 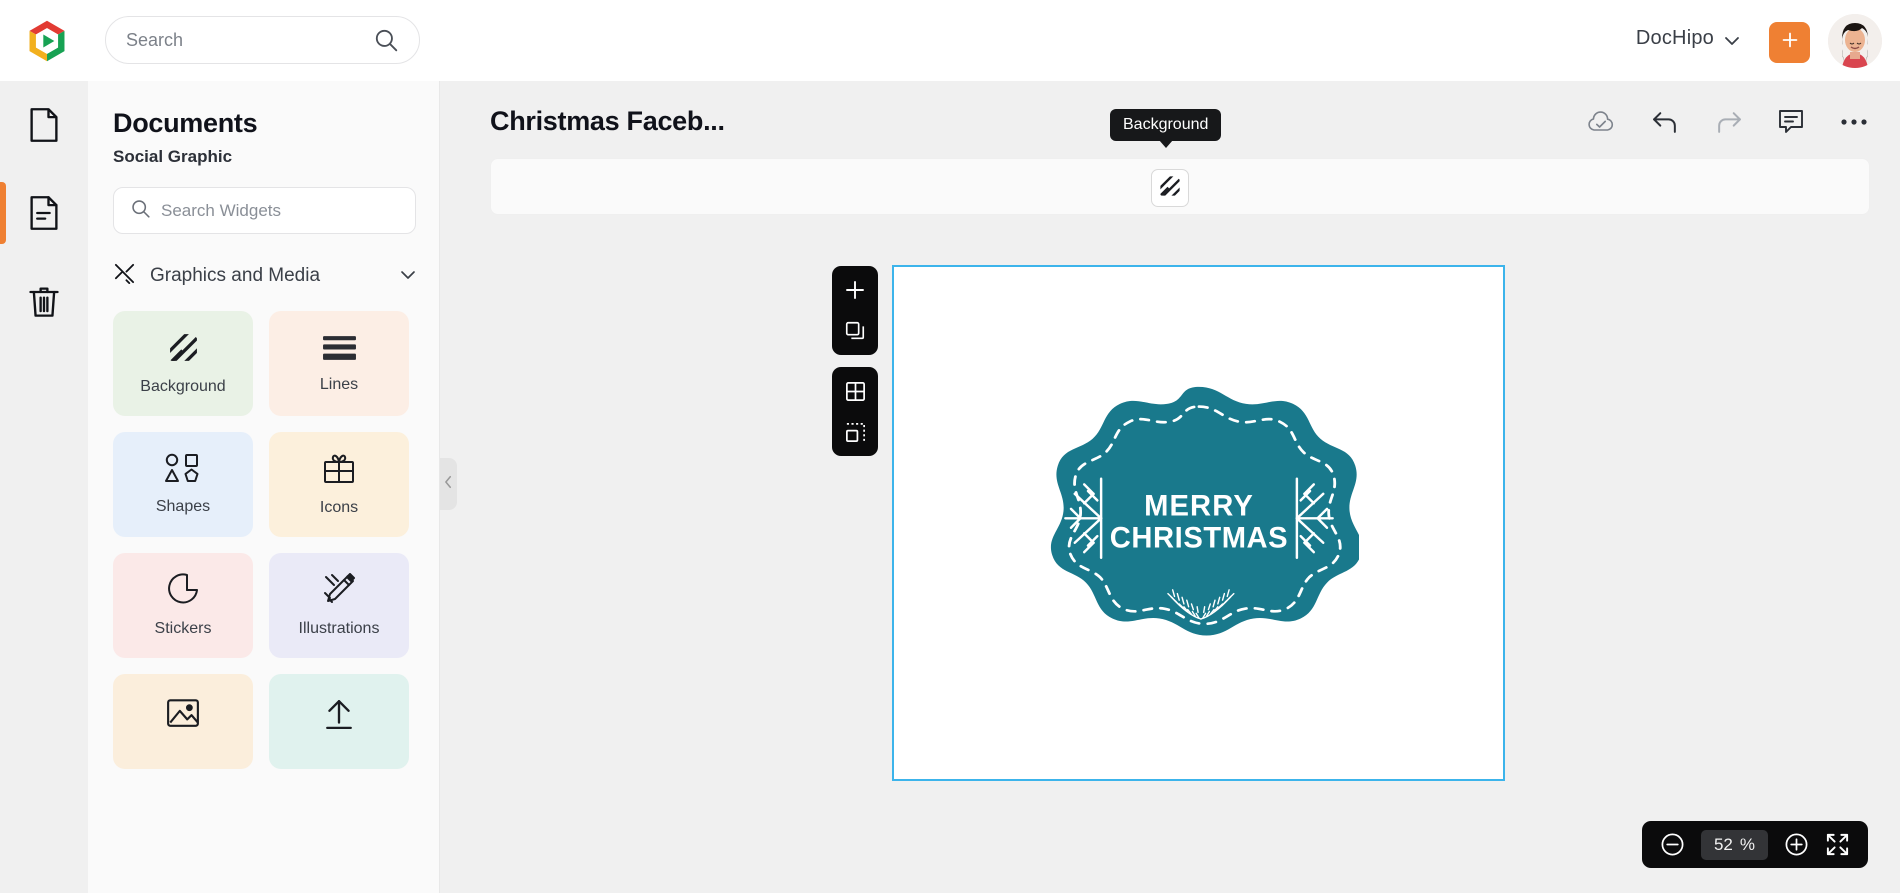 What do you see at coordinates (47, 41) in the screenshot?
I see `dochipo-play-logo-icon` at bounding box center [47, 41].